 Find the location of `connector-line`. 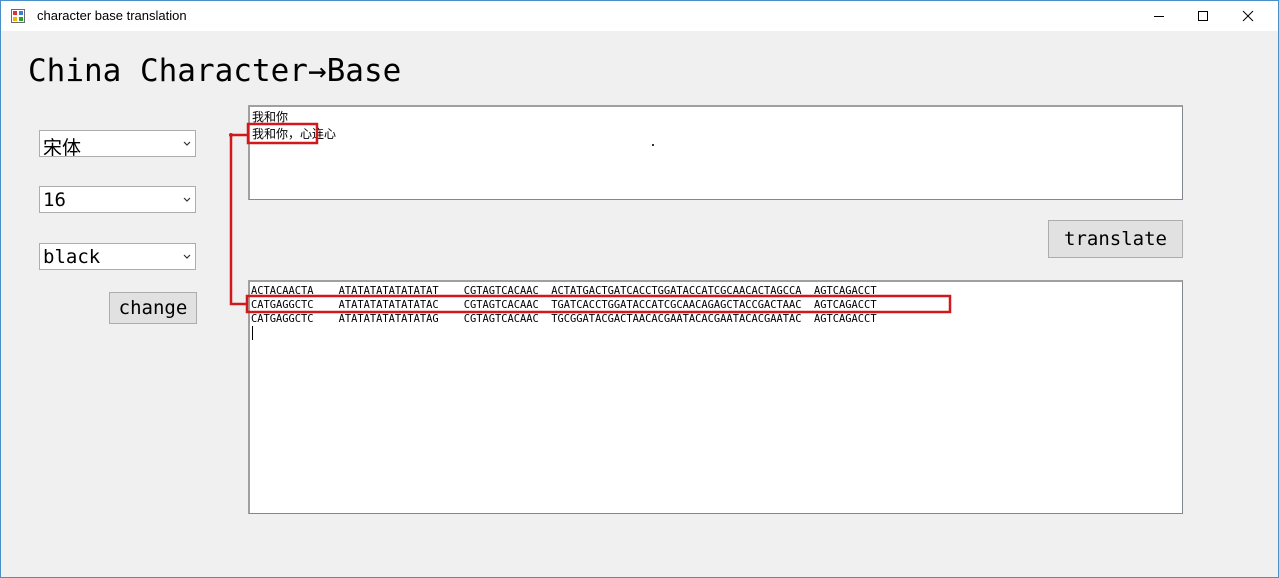

connector-line is located at coordinates (238, 219).